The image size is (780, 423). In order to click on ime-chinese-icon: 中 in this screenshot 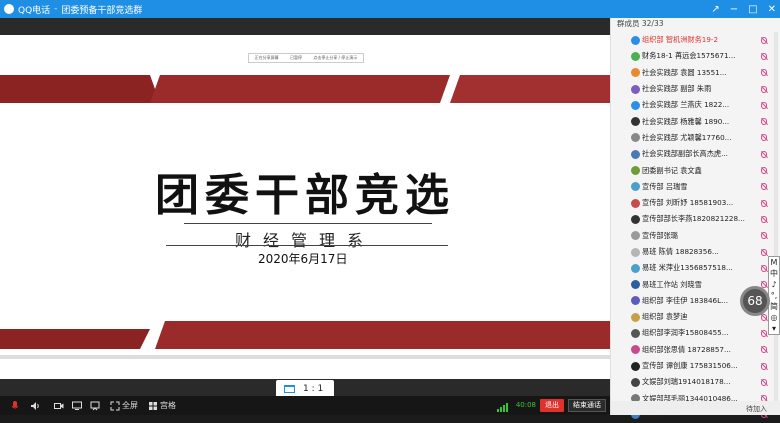, I will do `click(774, 273)`.